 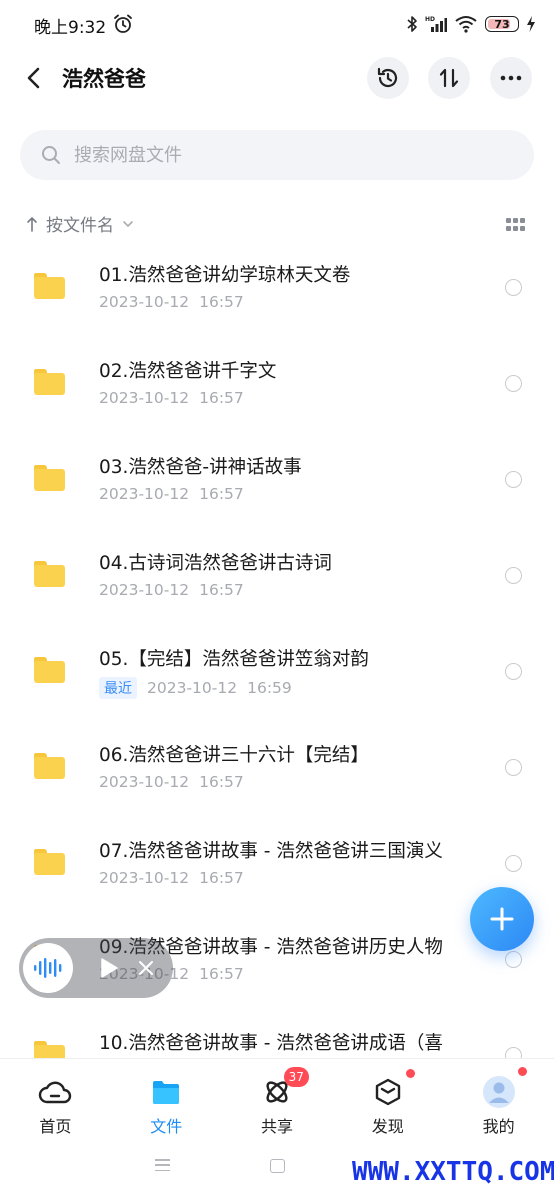 What do you see at coordinates (215, 563) in the screenshot?
I see `file-name: 04.古诗词浩然爸爸讲古诗词` at bounding box center [215, 563].